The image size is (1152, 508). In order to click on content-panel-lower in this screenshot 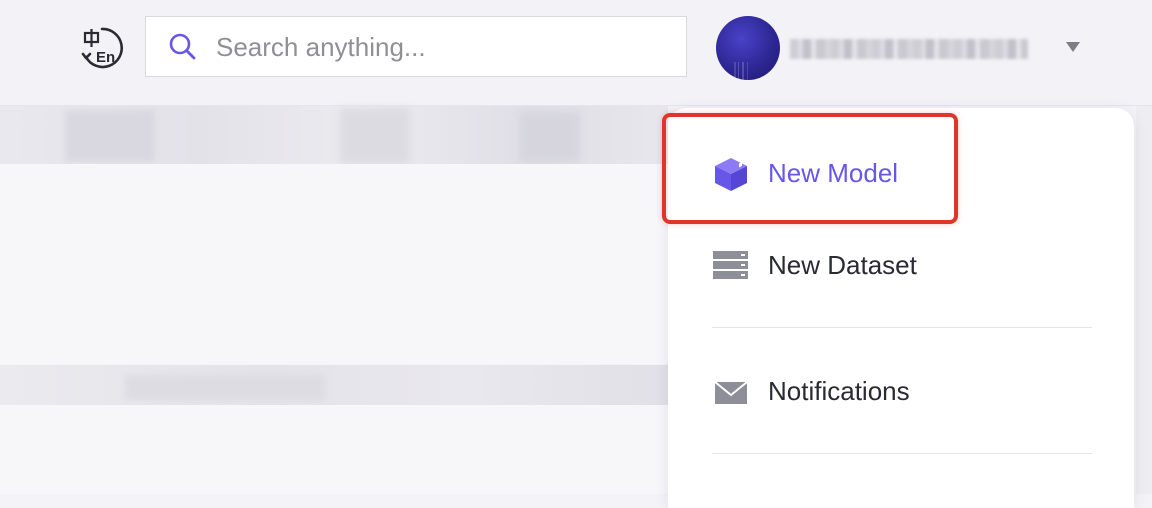, I will do `click(334, 449)`.